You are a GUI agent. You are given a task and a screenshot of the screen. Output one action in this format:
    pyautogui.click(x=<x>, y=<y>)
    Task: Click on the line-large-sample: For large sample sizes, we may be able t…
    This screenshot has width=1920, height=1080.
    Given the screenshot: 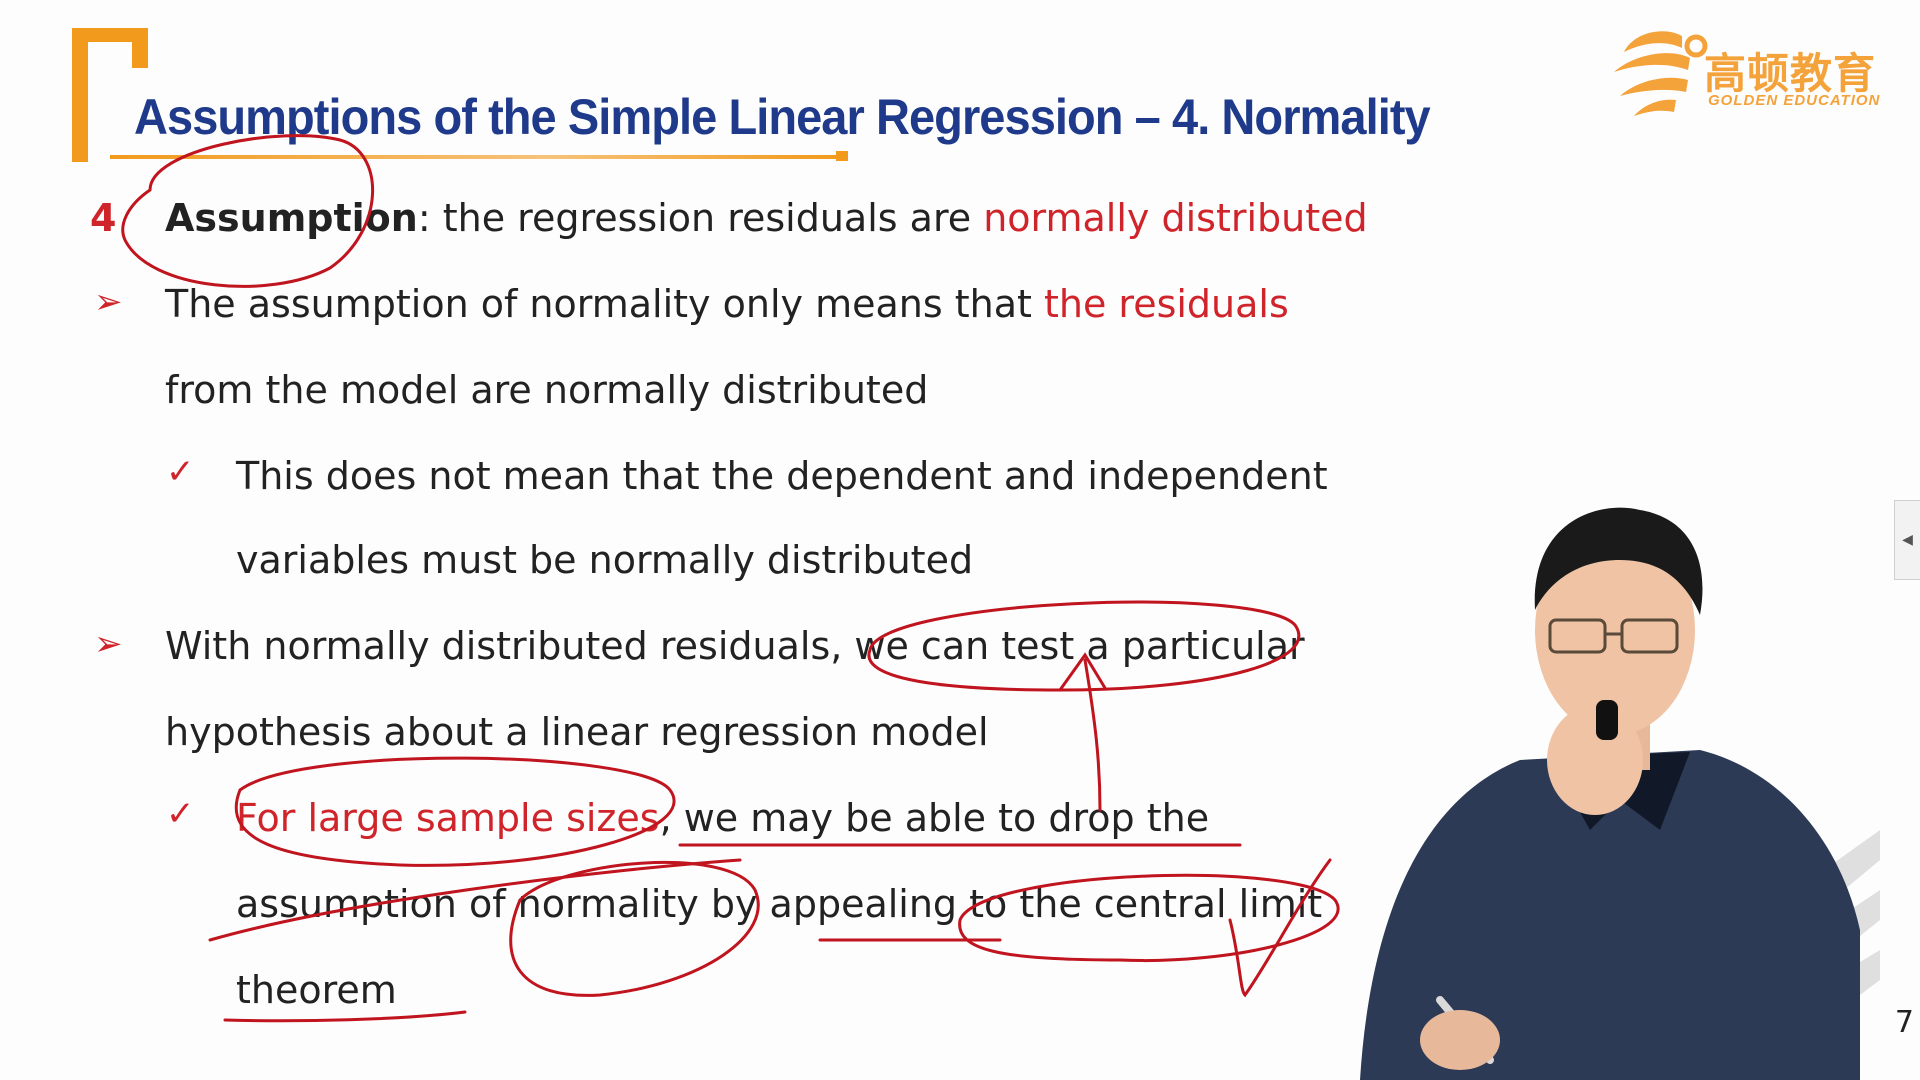 What is the action you would take?
    pyautogui.click(x=722, y=818)
    